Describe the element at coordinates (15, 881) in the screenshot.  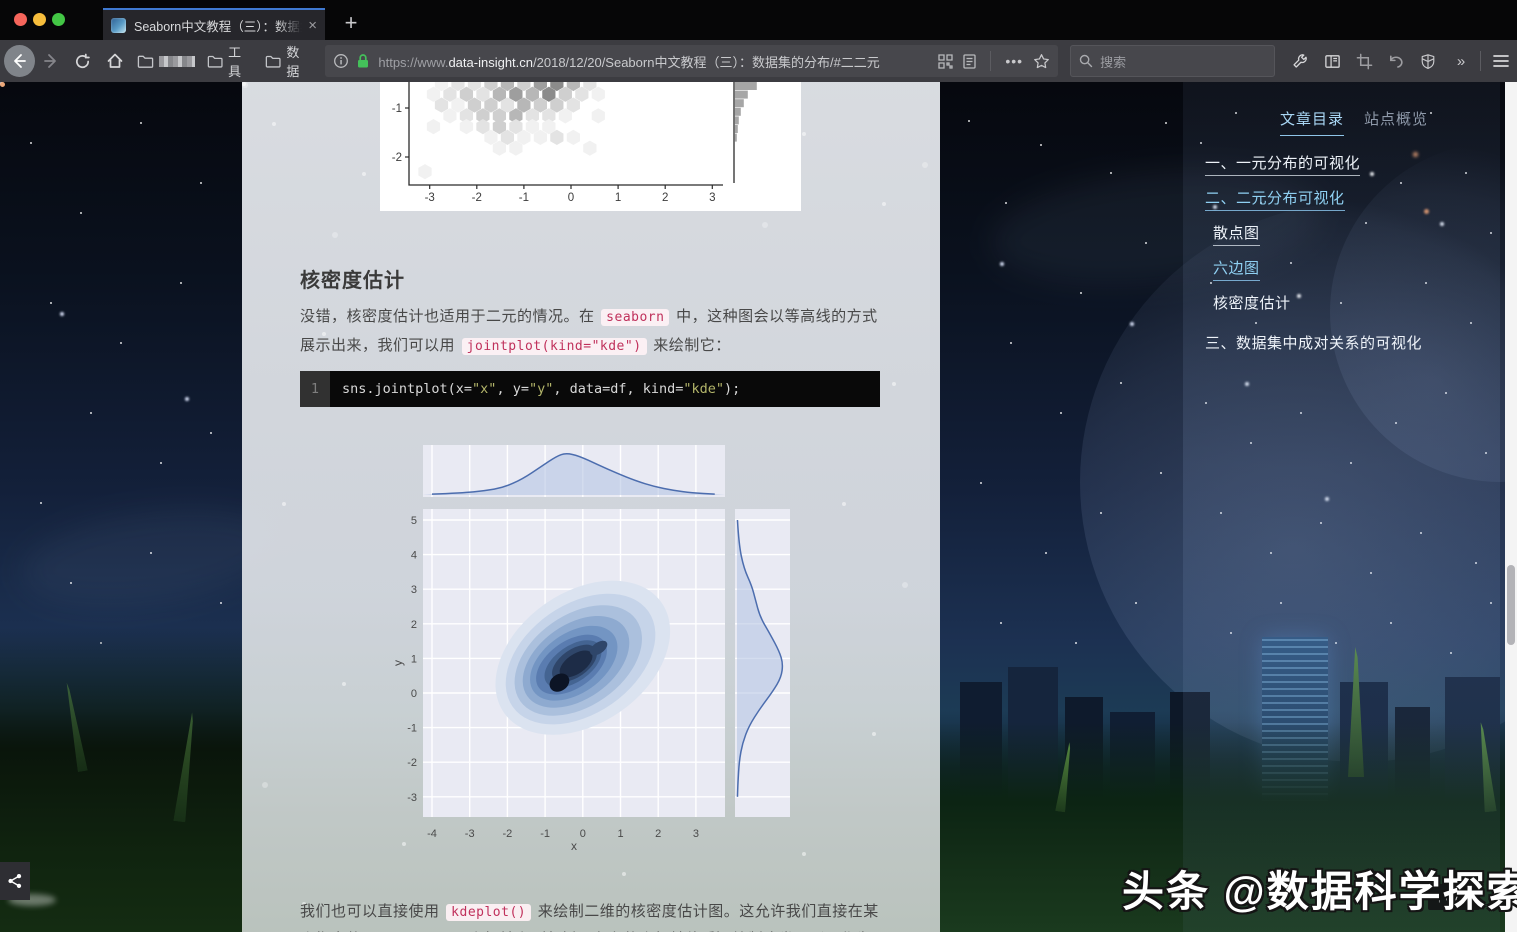
I see `share-button` at that location.